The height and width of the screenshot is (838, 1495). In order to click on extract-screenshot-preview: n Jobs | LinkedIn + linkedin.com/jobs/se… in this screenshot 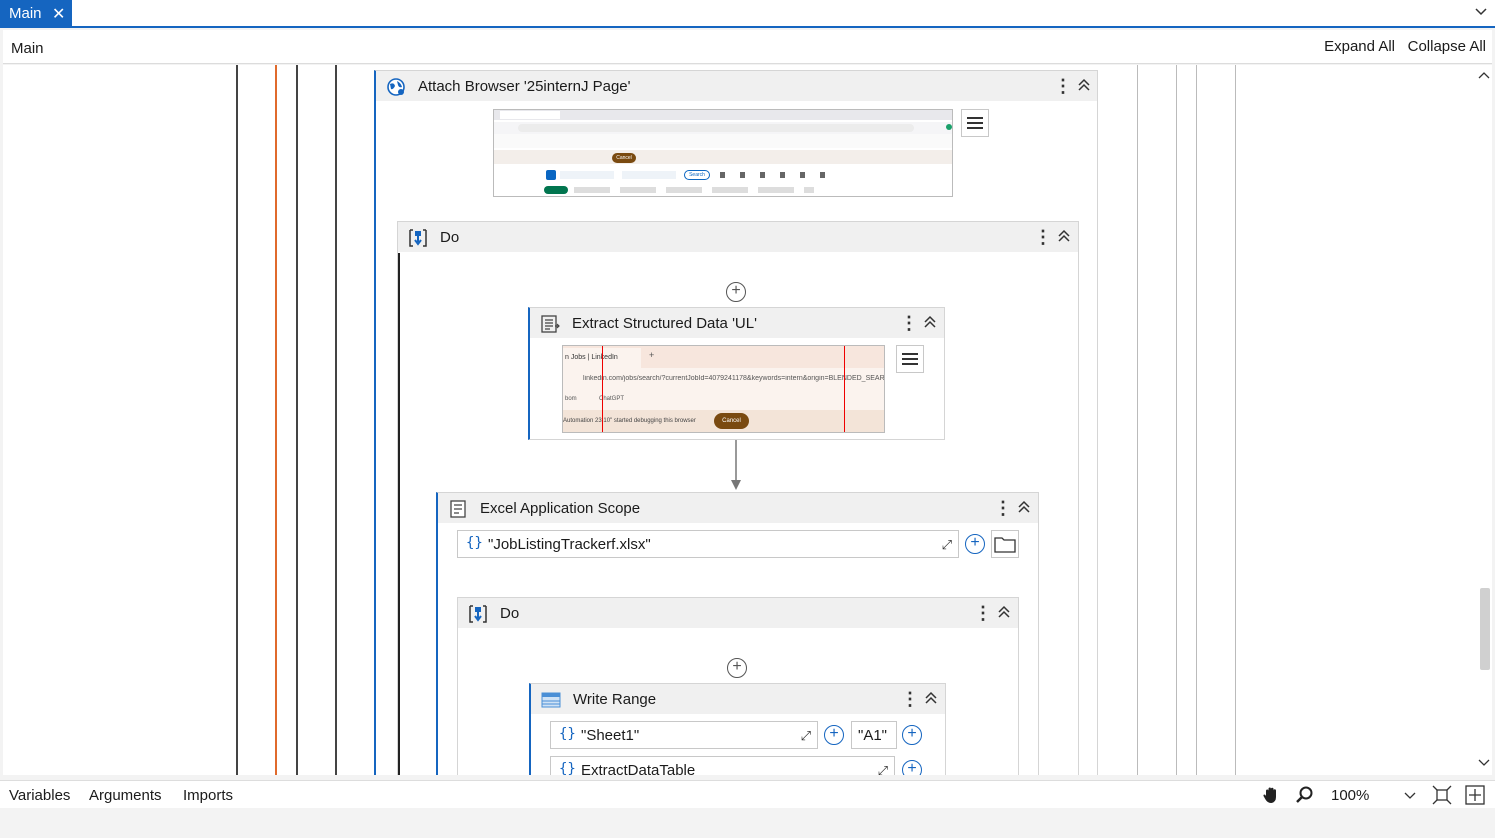, I will do `click(723, 389)`.